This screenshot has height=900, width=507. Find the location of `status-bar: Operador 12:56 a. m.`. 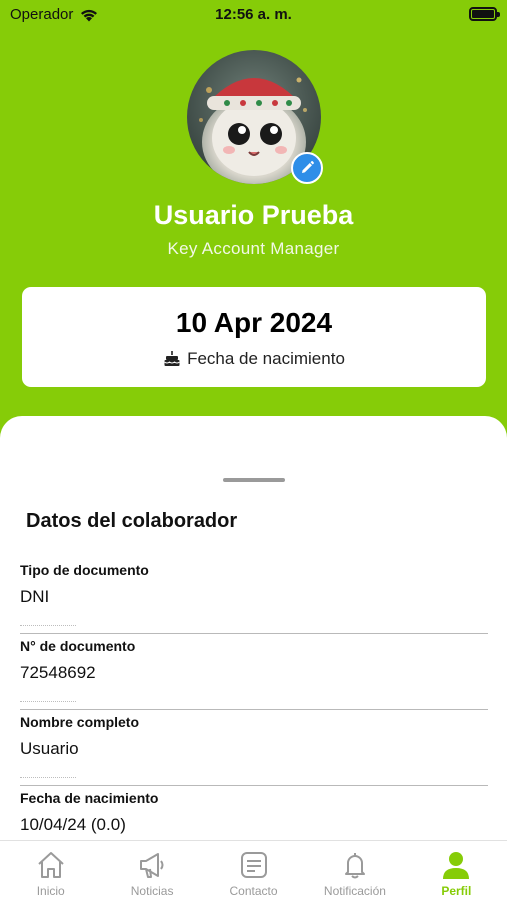

status-bar: Operador 12:56 a. m. is located at coordinates (253, 14).